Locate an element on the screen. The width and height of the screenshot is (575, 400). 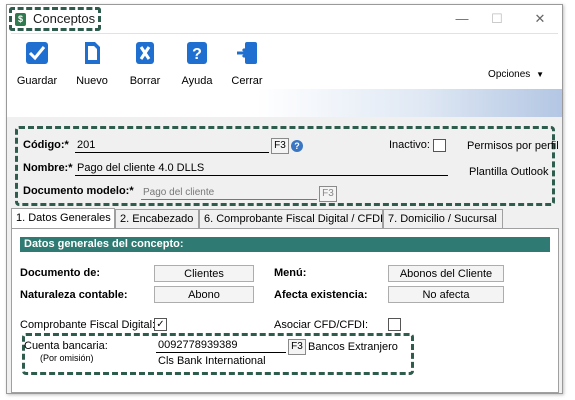
cuenta-f3-button: F3 is located at coordinates (297, 347).